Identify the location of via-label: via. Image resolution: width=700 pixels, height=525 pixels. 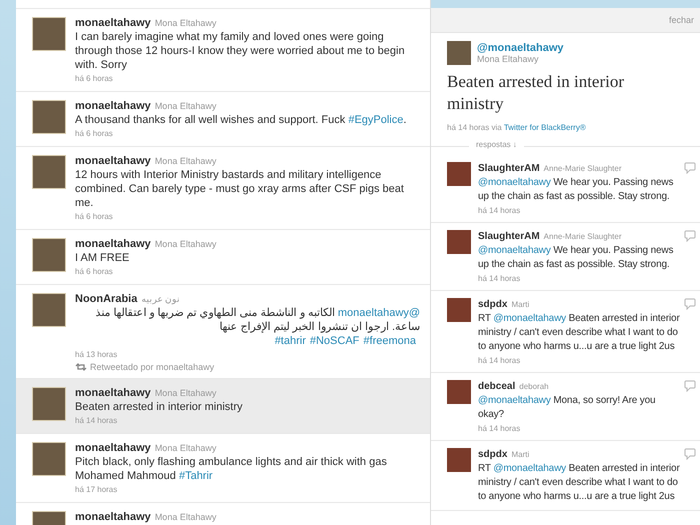
(497, 127).